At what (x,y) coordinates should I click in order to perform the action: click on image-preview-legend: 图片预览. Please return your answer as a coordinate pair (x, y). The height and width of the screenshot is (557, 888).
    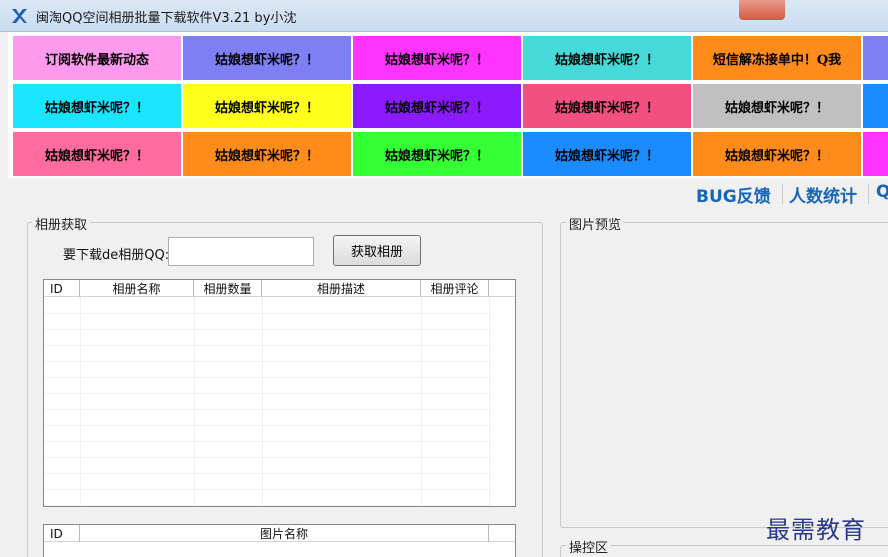
    Looking at the image, I should click on (595, 223).